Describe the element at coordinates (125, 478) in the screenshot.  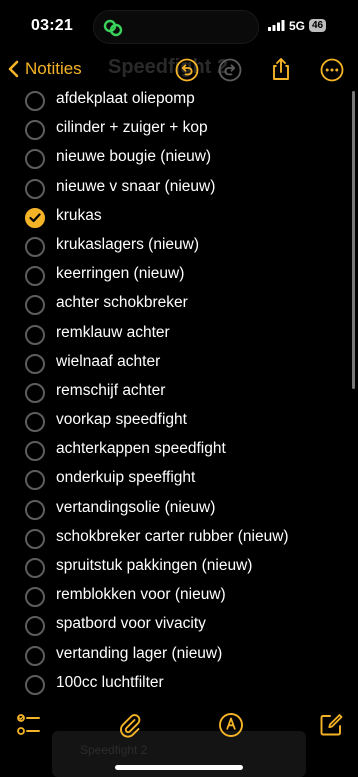
I see `checklist-item-text: onderkuip speeffight` at that location.